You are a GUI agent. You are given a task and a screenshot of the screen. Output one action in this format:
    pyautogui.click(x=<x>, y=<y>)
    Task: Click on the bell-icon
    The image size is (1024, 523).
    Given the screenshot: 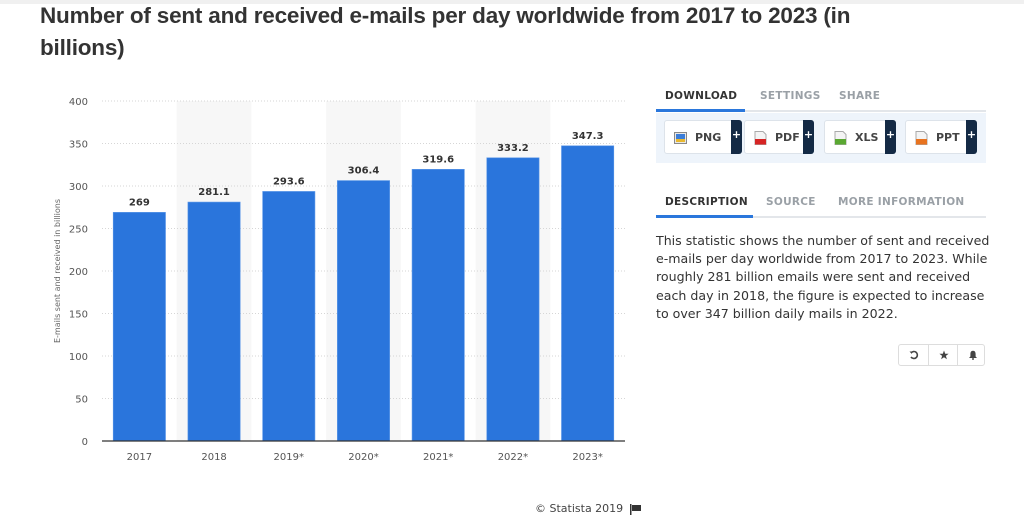 What is the action you would take?
    pyautogui.click(x=972, y=355)
    